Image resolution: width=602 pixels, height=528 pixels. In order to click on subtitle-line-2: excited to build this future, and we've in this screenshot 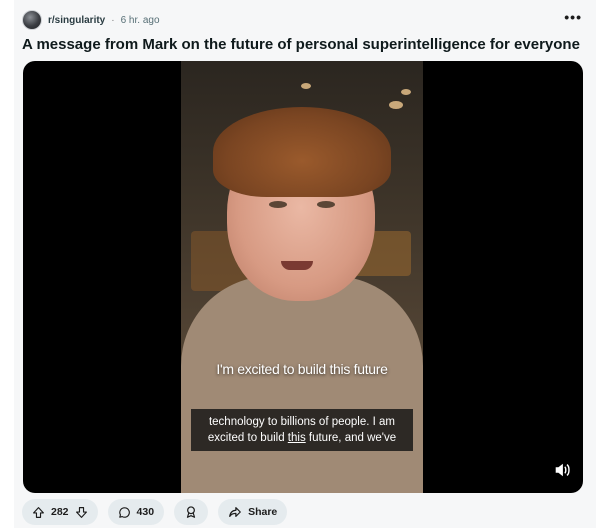, I will do `click(302, 438)`.